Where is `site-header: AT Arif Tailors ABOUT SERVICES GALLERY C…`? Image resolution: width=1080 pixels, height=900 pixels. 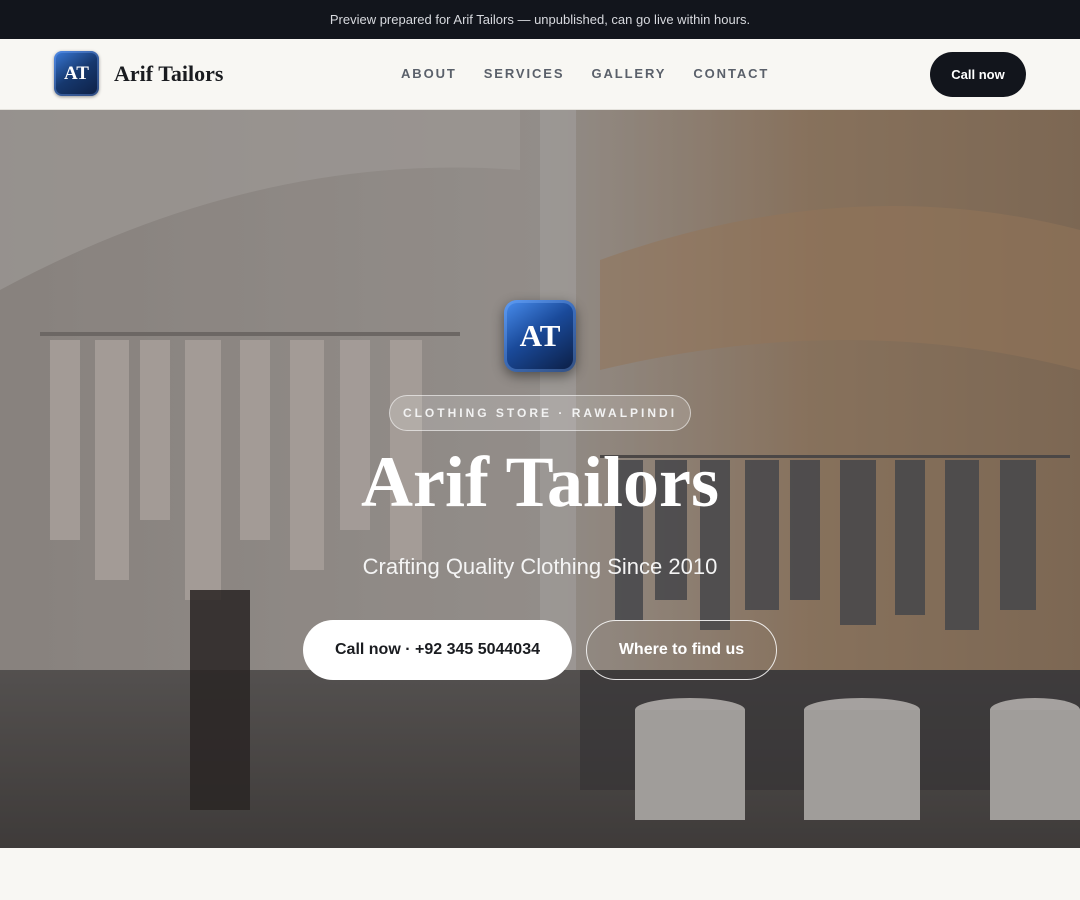 site-header: AT Arif Tailors ABOUT SERVICES GALLERY C… is located at coordinates (540, 74).